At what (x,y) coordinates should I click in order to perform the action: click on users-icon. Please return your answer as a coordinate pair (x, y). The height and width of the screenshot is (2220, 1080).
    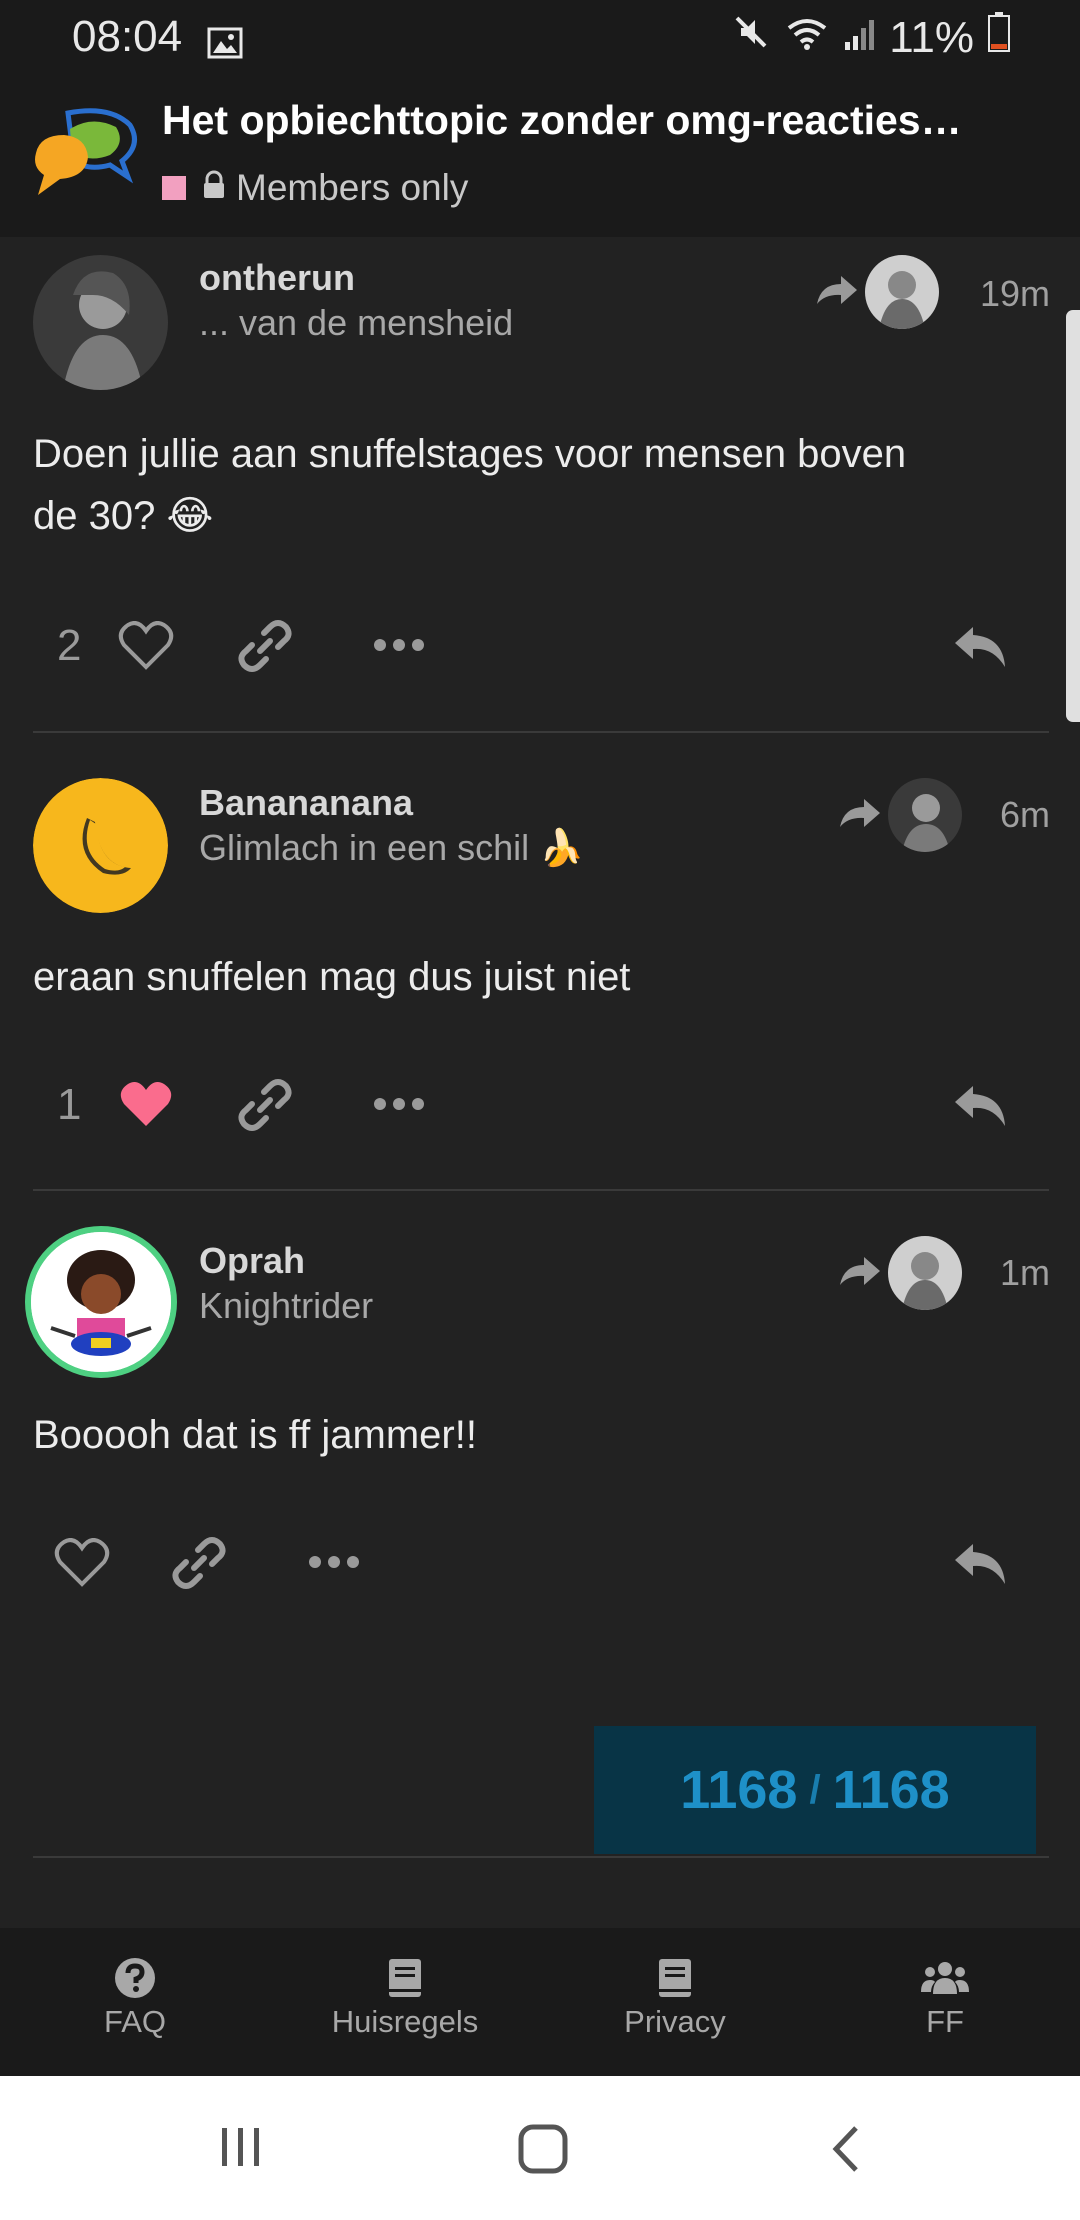
    Looking at the image, I should click on (945, 1978).